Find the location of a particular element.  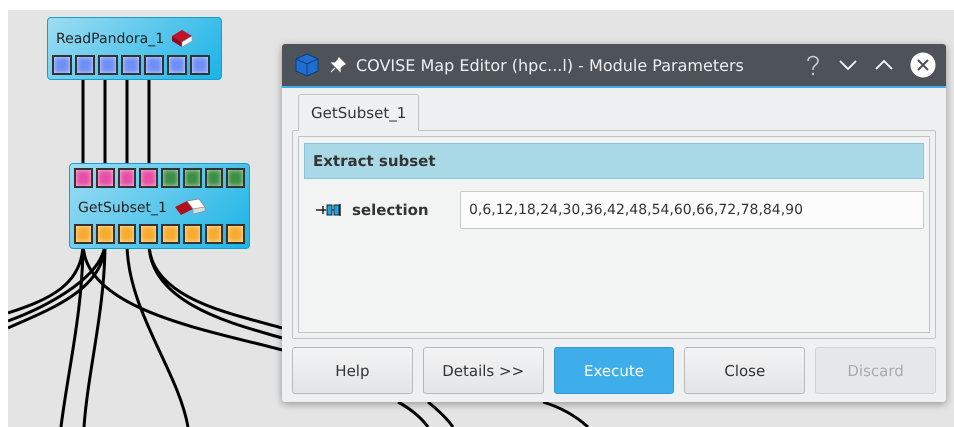

connector-icon is located at coordinates (330, 210).